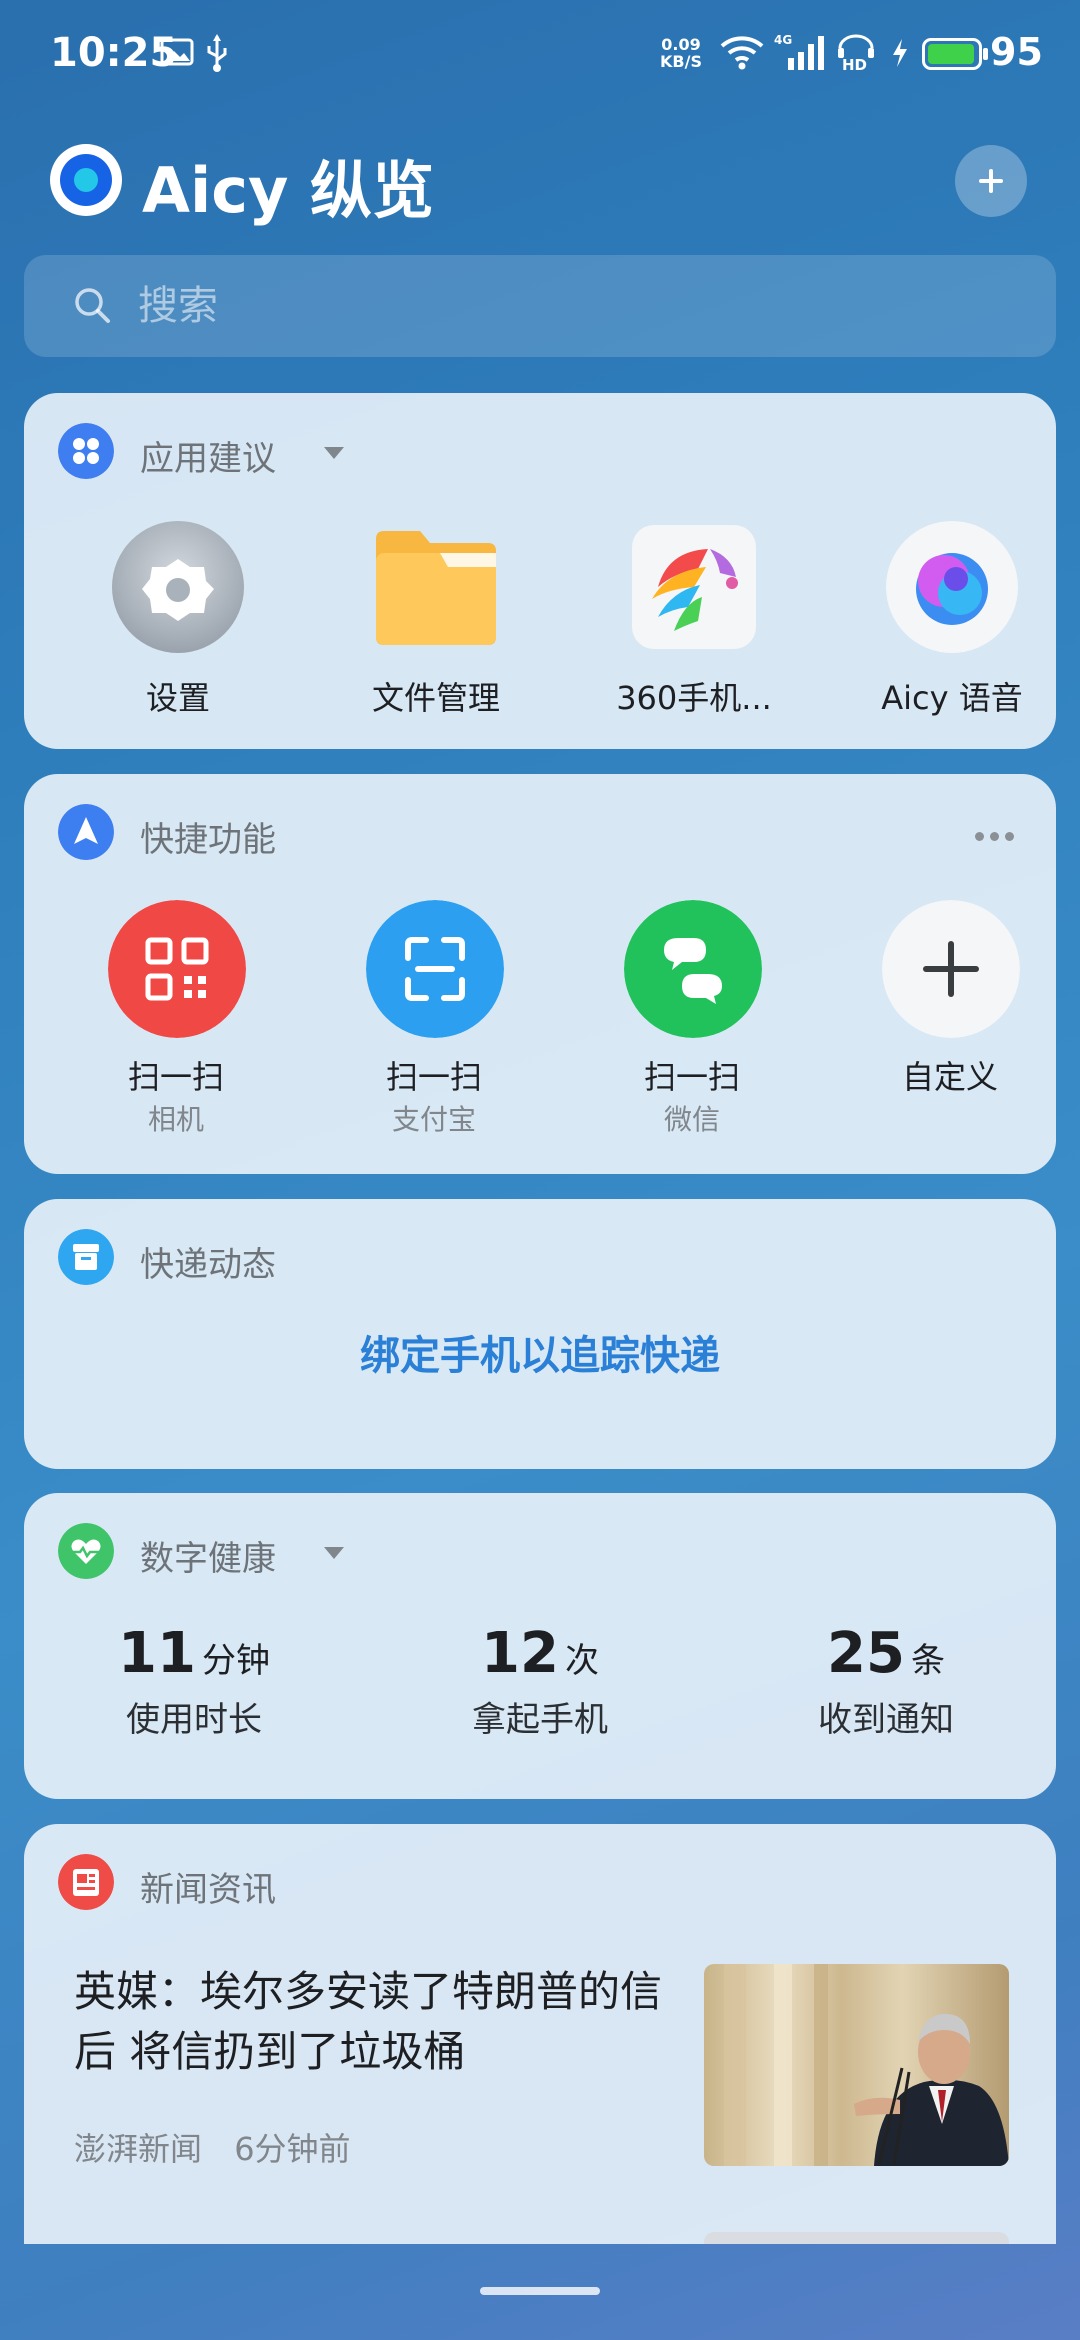 Image resolution: width=1080 pixels, height=2340 pixels. What do you see at coordinates (208, 1890) in the screenshot?
I see `card-title: 新闻资讯` at bounding box center [208, 1890].